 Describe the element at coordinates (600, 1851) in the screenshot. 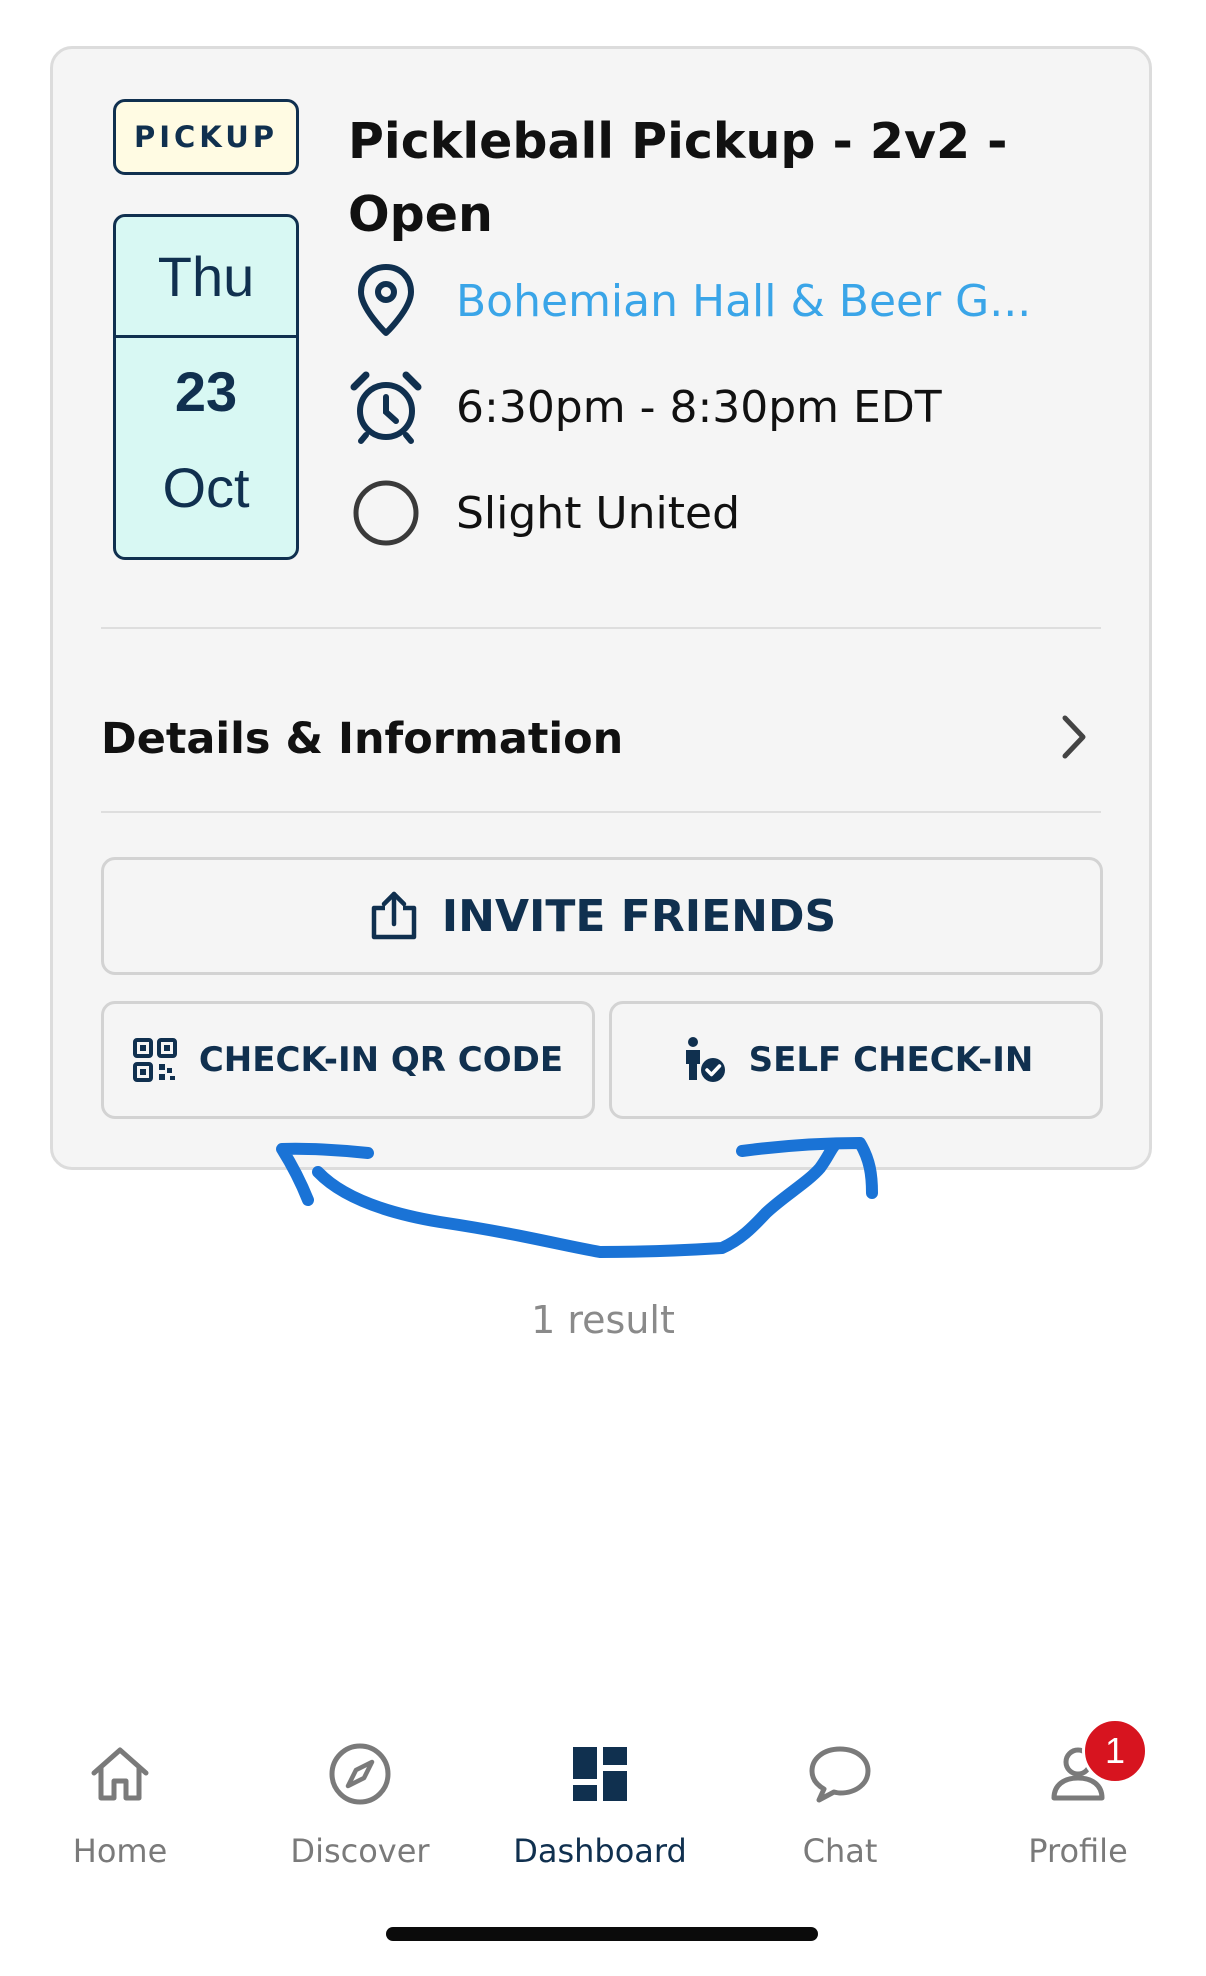

I see `tab-dashboard-label: Dashboard` at that location.